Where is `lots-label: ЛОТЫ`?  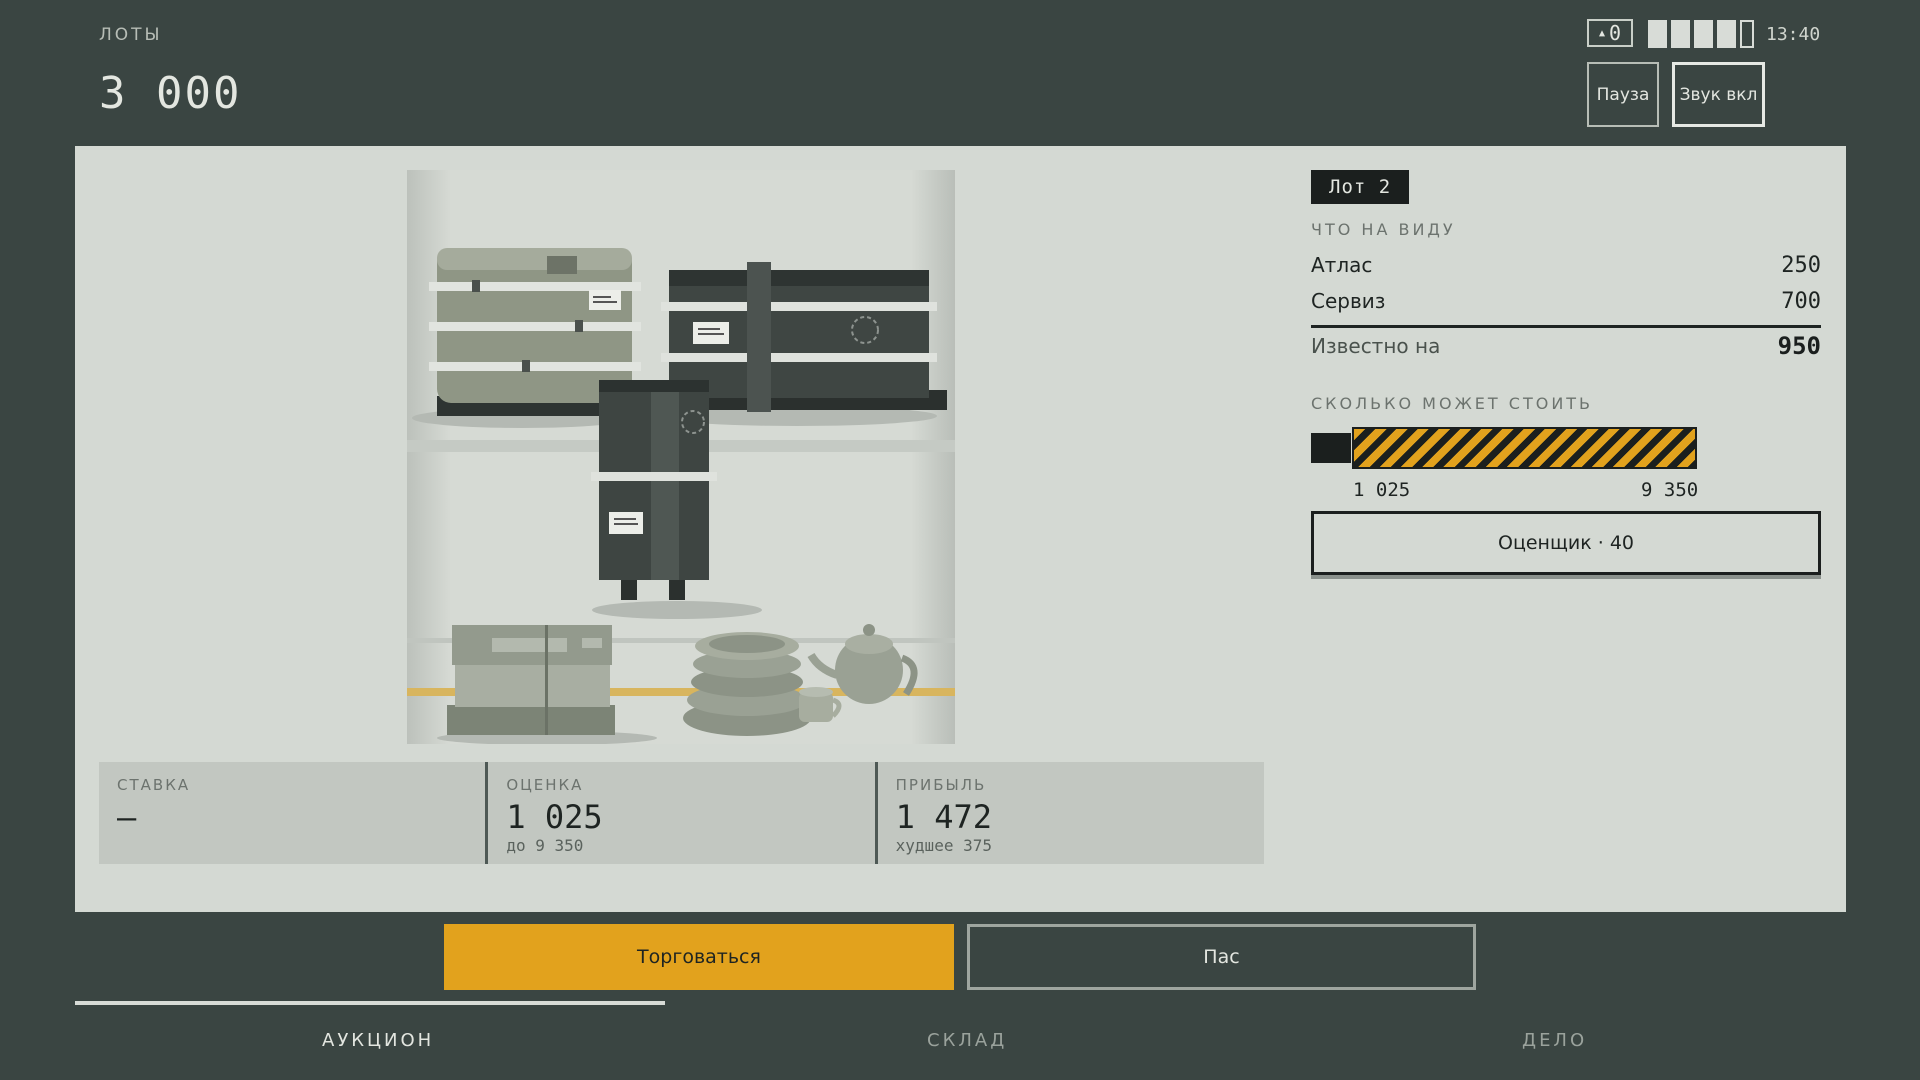
lots-label: ЛОТЫ is located at coordinates (131, 35).